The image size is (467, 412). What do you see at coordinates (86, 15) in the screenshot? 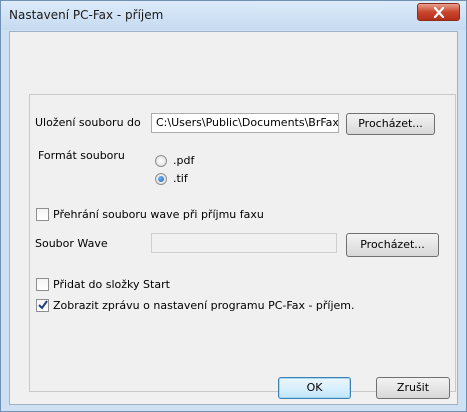
I see `window-title: Nastavení PC-Fax - příjem` at bounding box center [86, 15].